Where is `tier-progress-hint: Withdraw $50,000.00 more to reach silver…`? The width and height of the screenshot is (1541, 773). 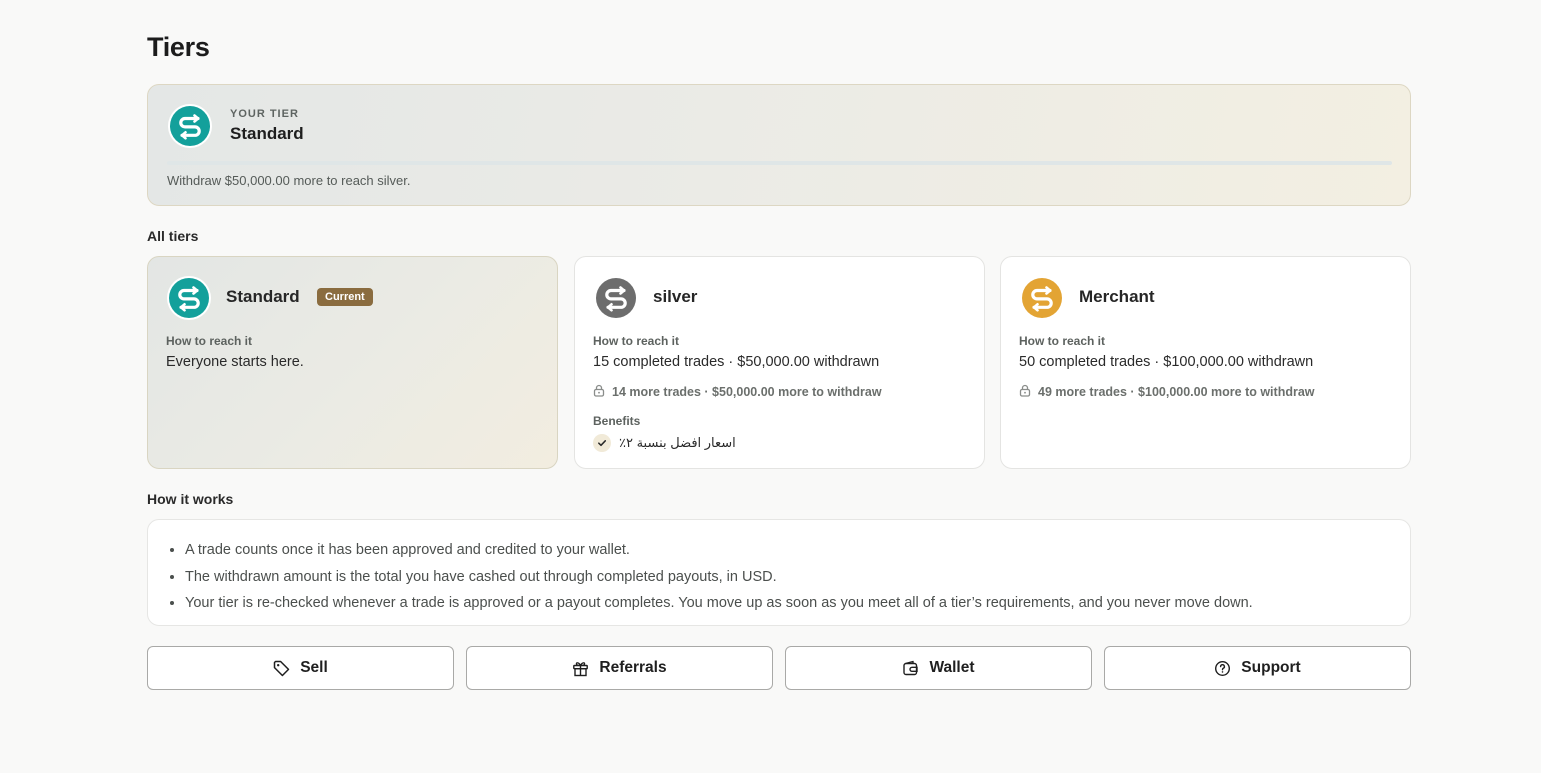
tier-progress-hint: Withdraw $50,000.00 more to reach silver… is located at coordinates (289, 180).